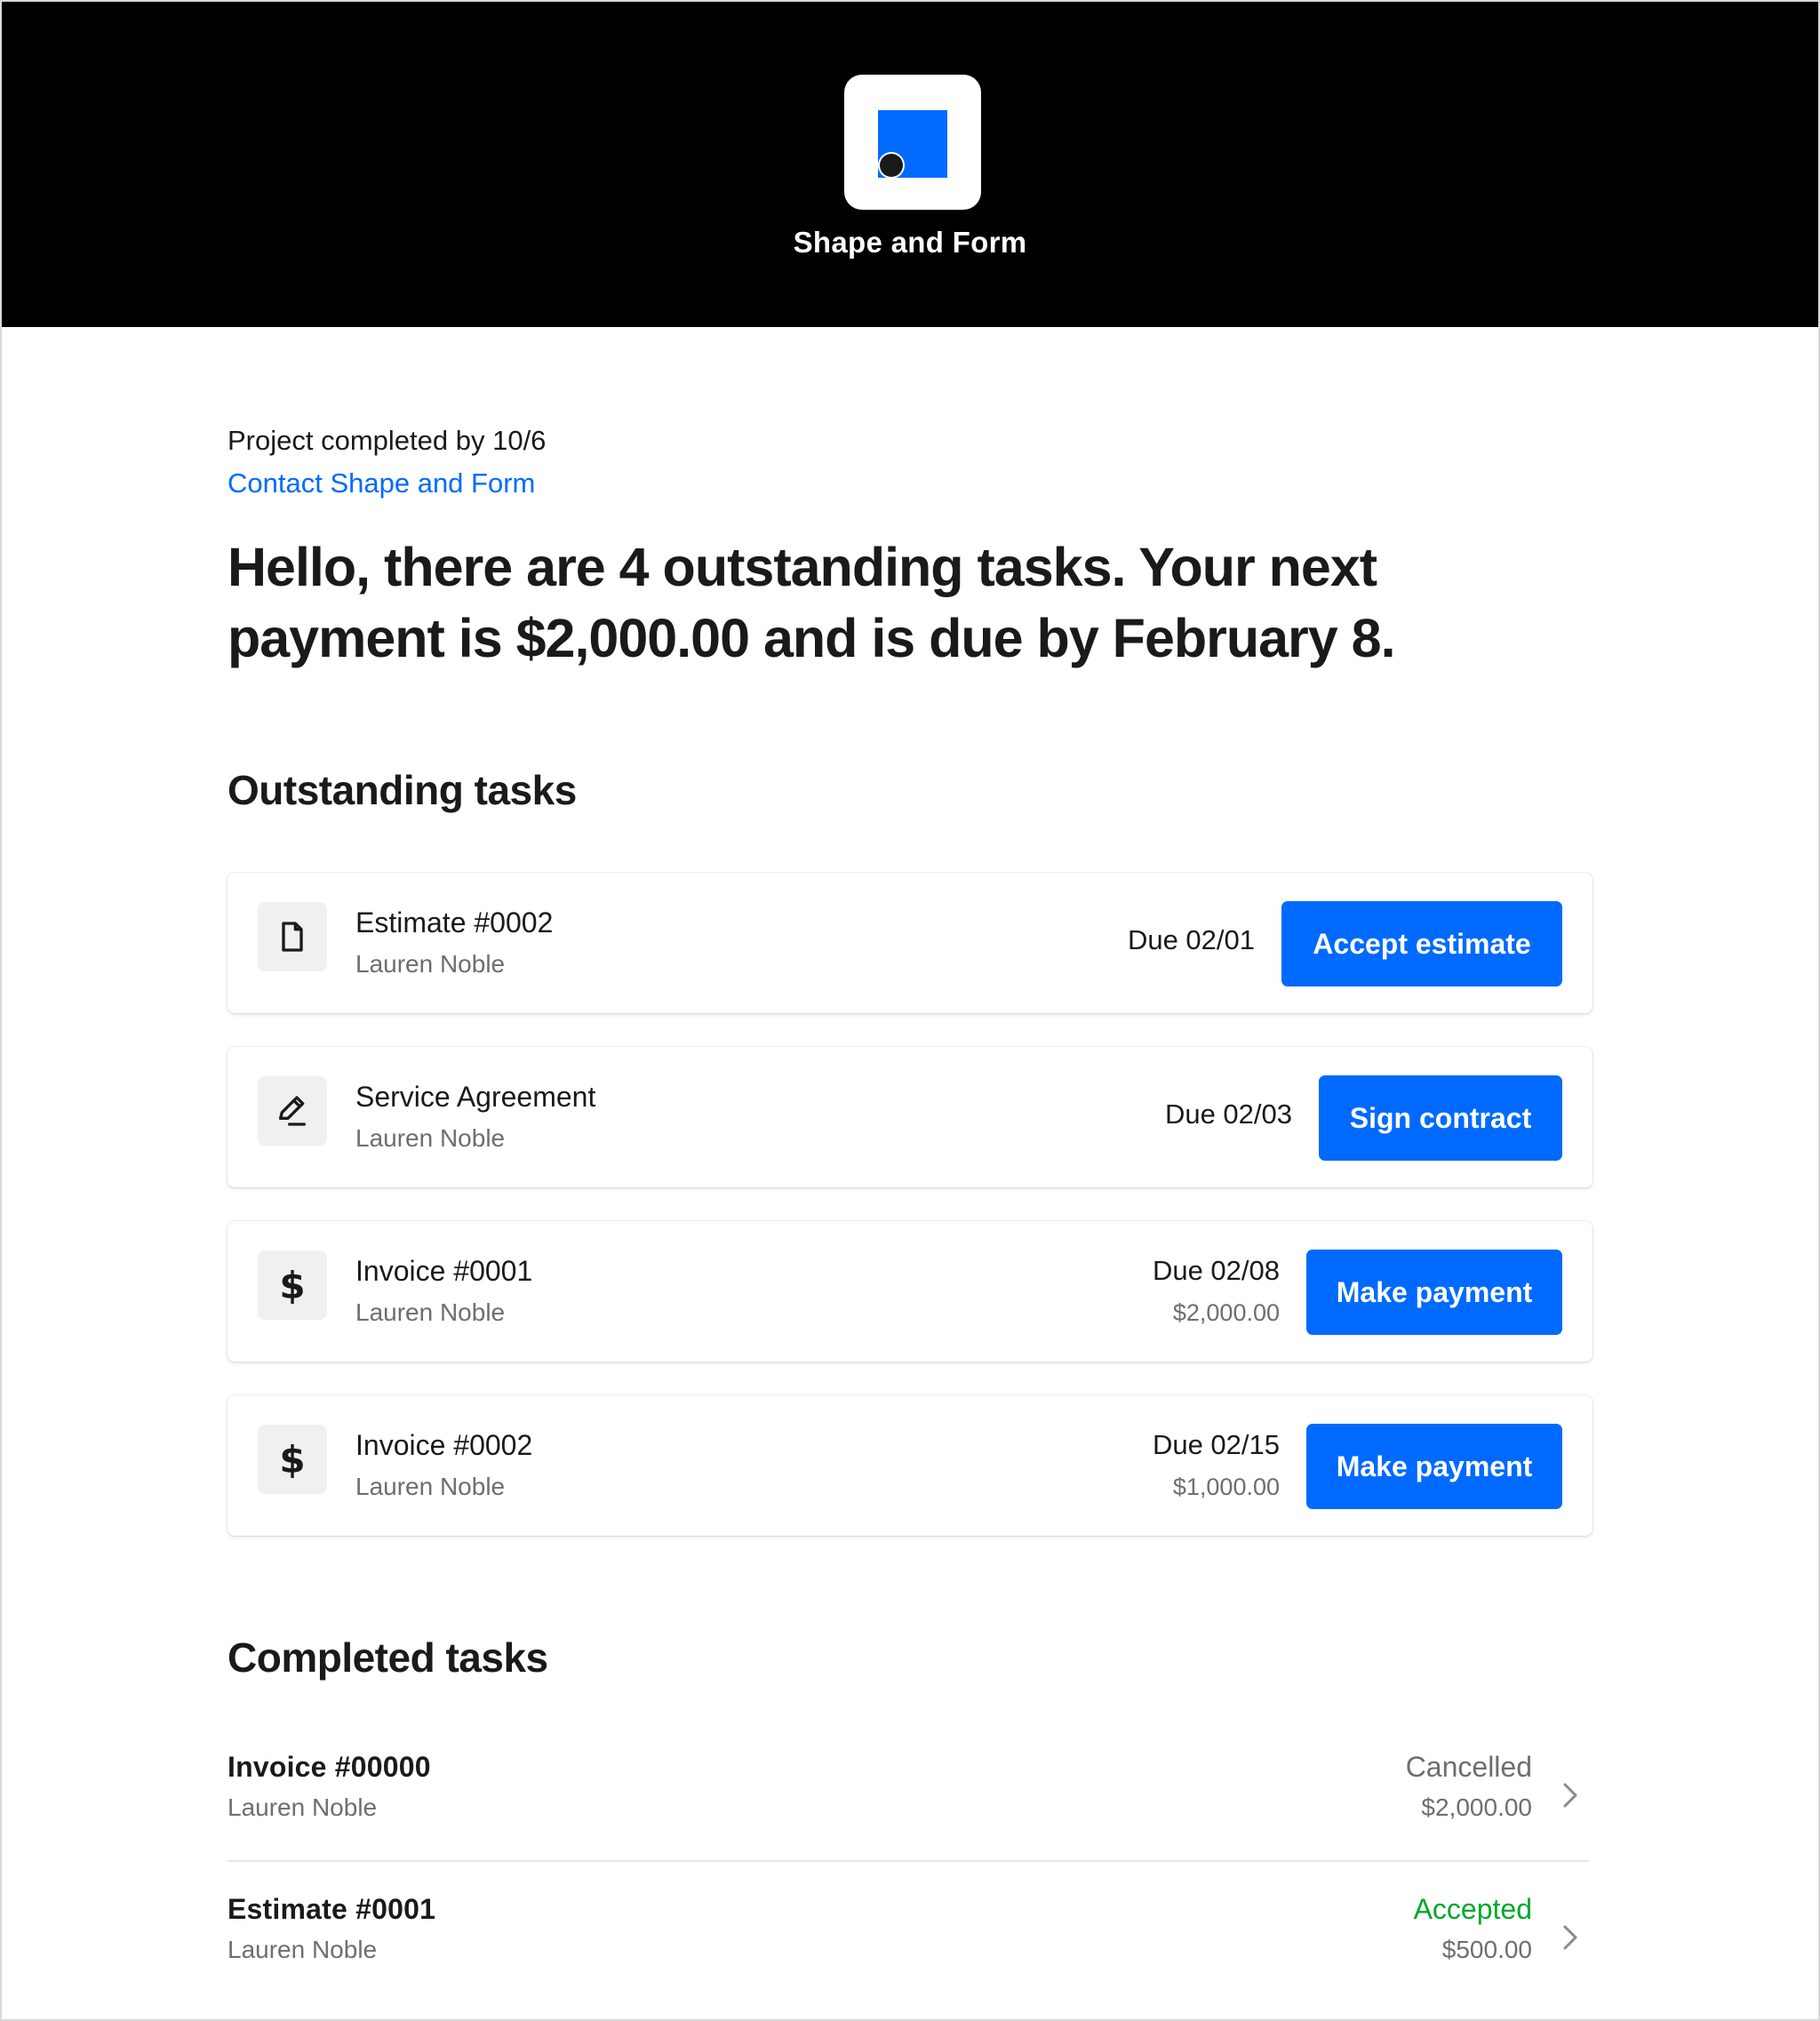  What do you see at coordinates (1216, 1270) in the screenshot?
I see `task-due-date: Due 02/08` at bounding box center [1216, 1270].